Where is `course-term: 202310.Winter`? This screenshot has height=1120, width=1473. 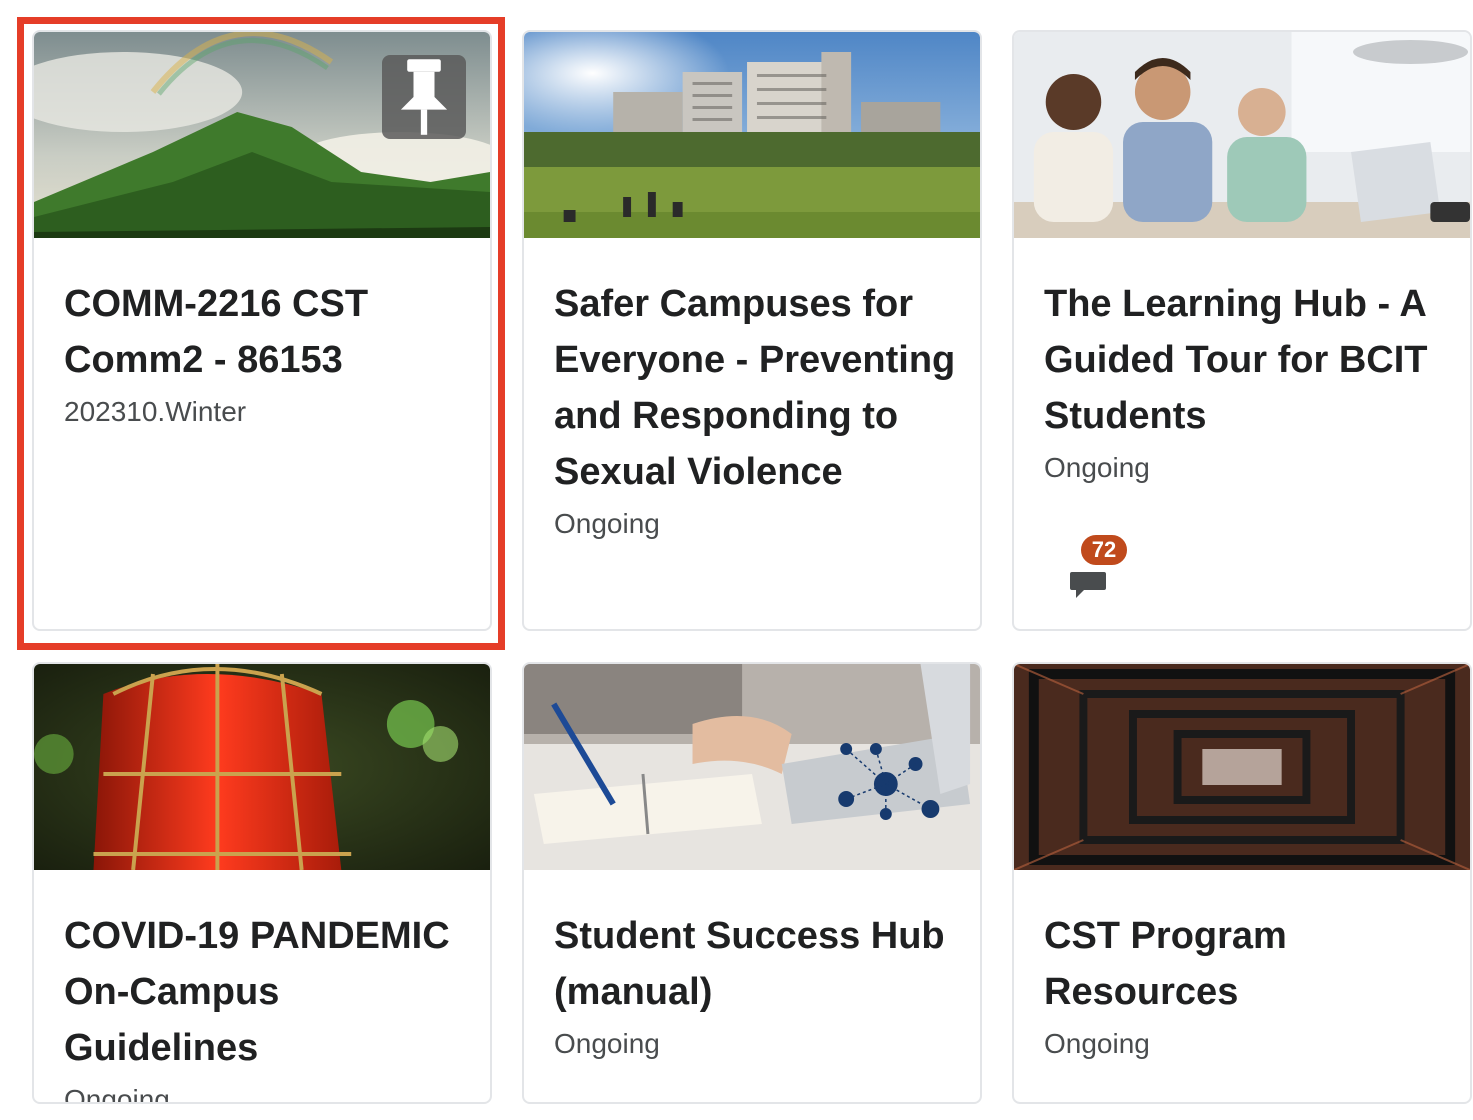 course-term: 202310.Winter is located at coordinates (155, 411).